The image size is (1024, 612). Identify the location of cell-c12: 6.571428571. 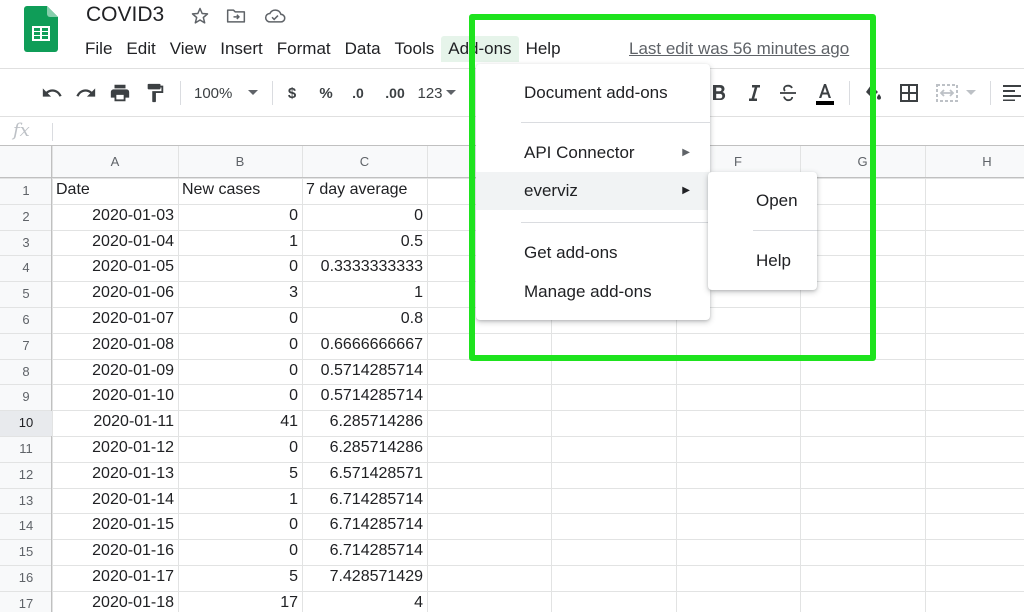
(364, 477).